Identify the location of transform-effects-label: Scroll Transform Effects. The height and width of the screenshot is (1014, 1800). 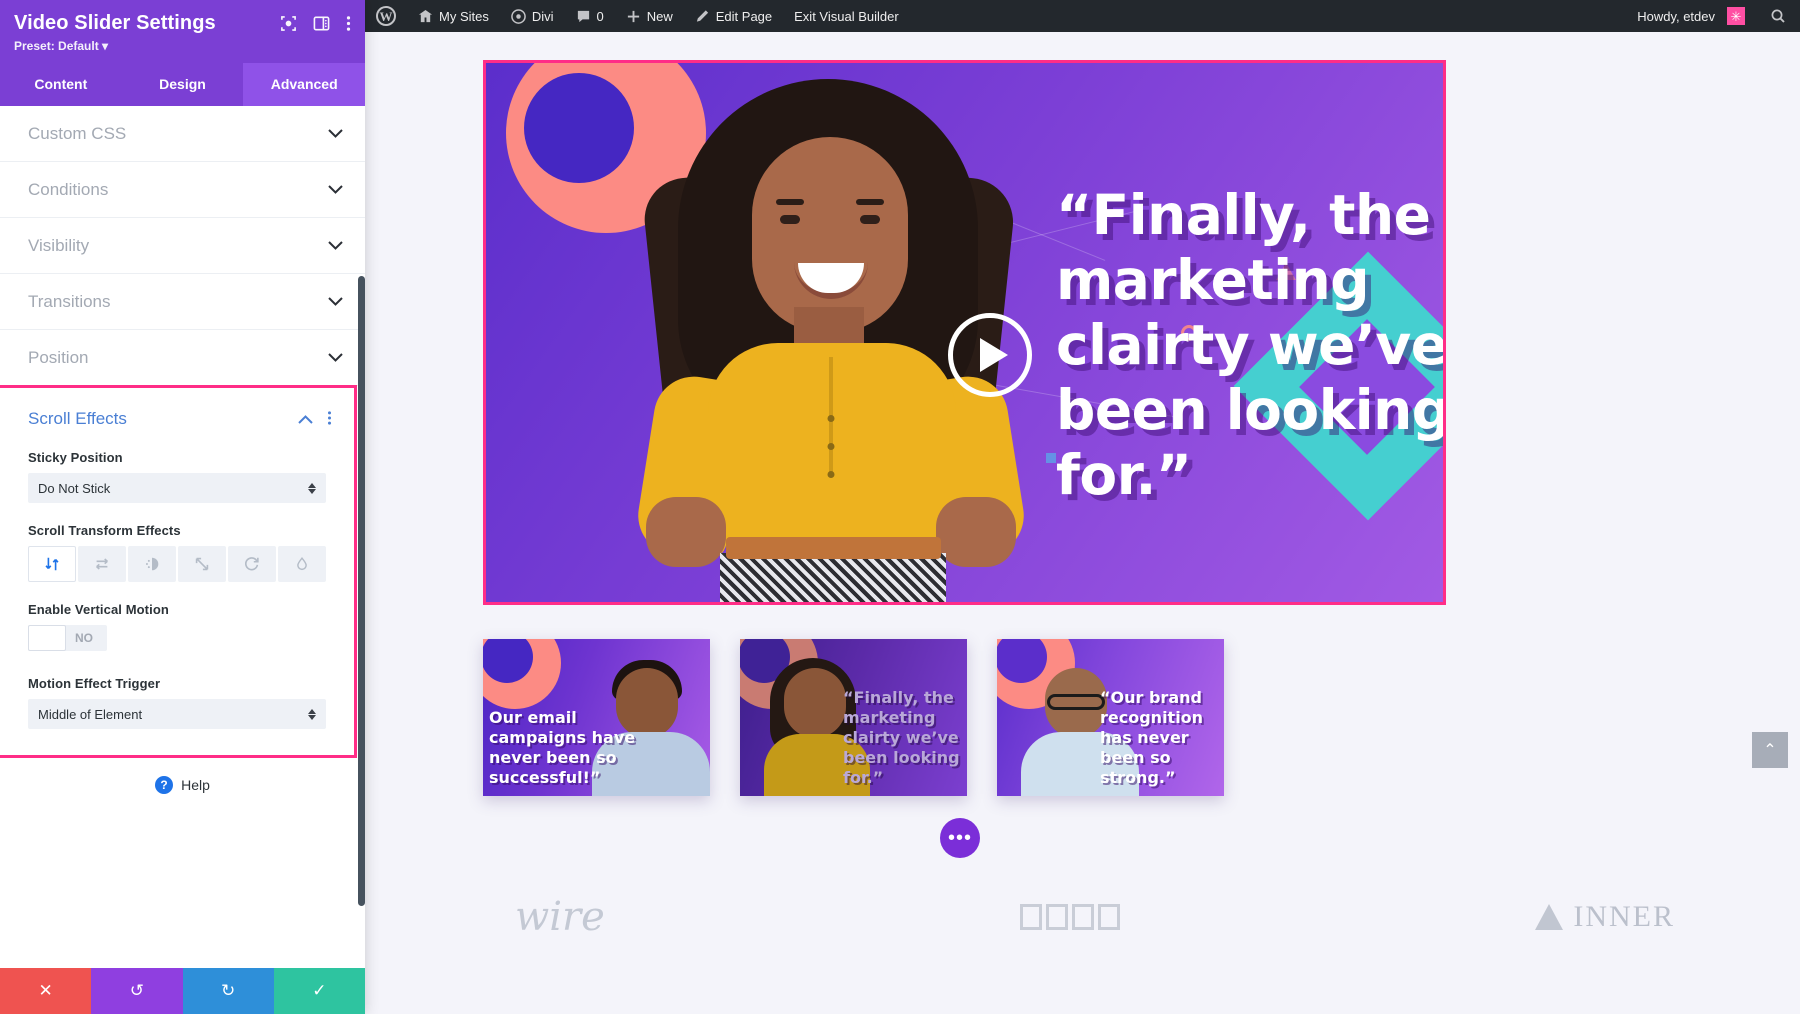
(104, 530).